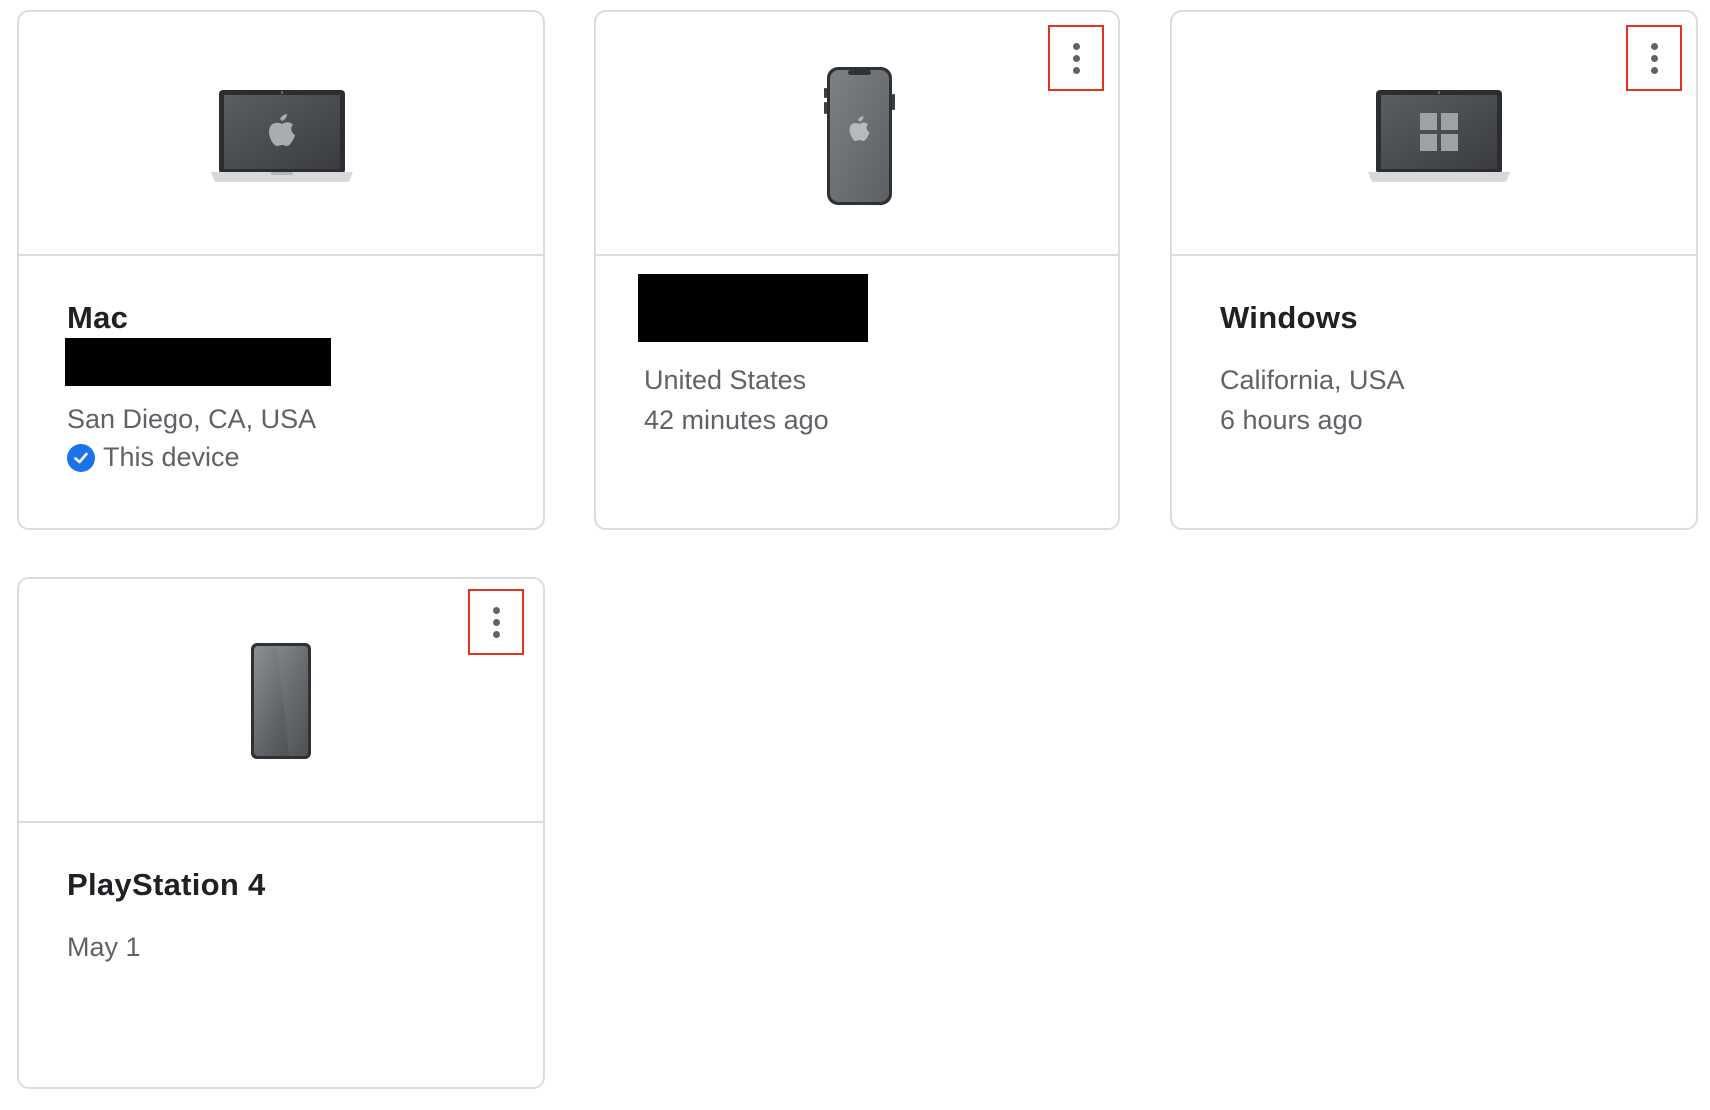 The height and width of the screenshot is (1110, 1710). I want to click on status-label: This device, so click(171, 457).